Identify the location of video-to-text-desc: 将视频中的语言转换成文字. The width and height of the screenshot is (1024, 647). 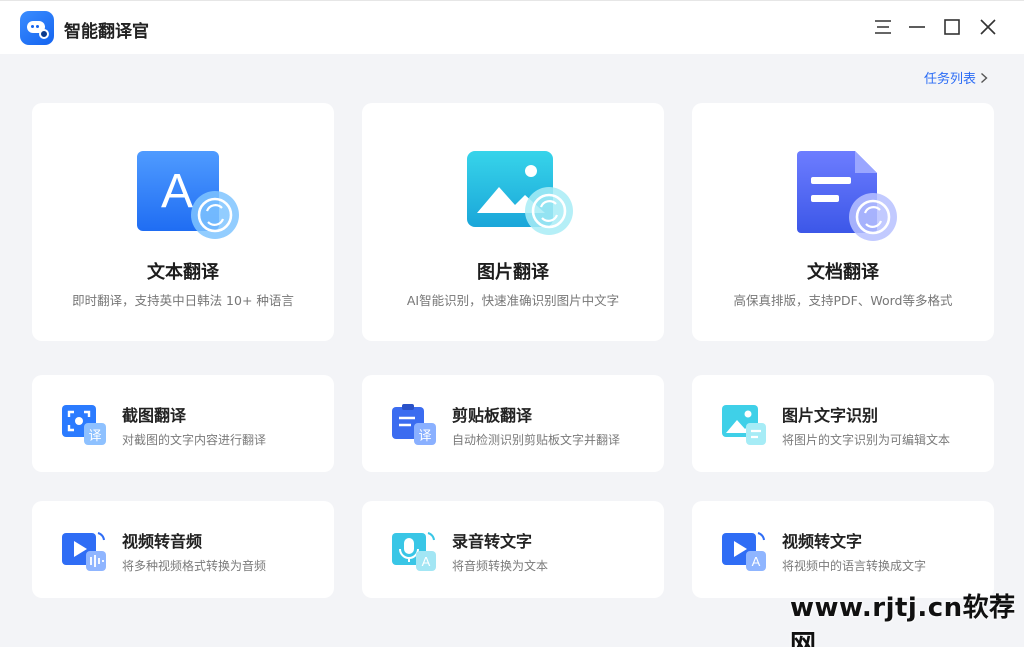
(854, 566).